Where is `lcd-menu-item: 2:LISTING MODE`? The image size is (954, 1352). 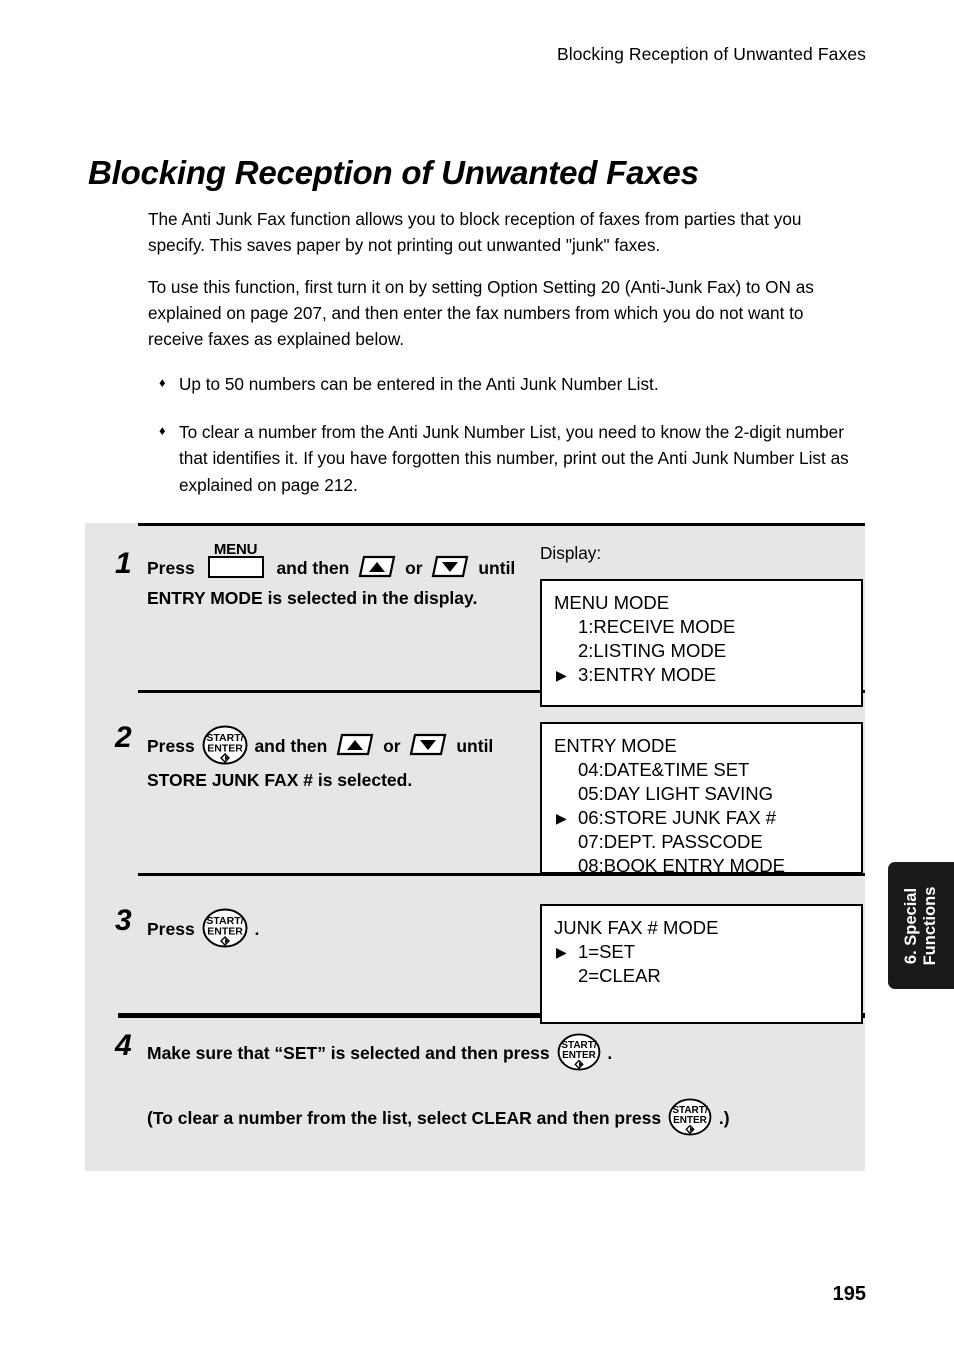
lcd-menu-item: 2:LISTING MODE is located at coordinates (701, 651).